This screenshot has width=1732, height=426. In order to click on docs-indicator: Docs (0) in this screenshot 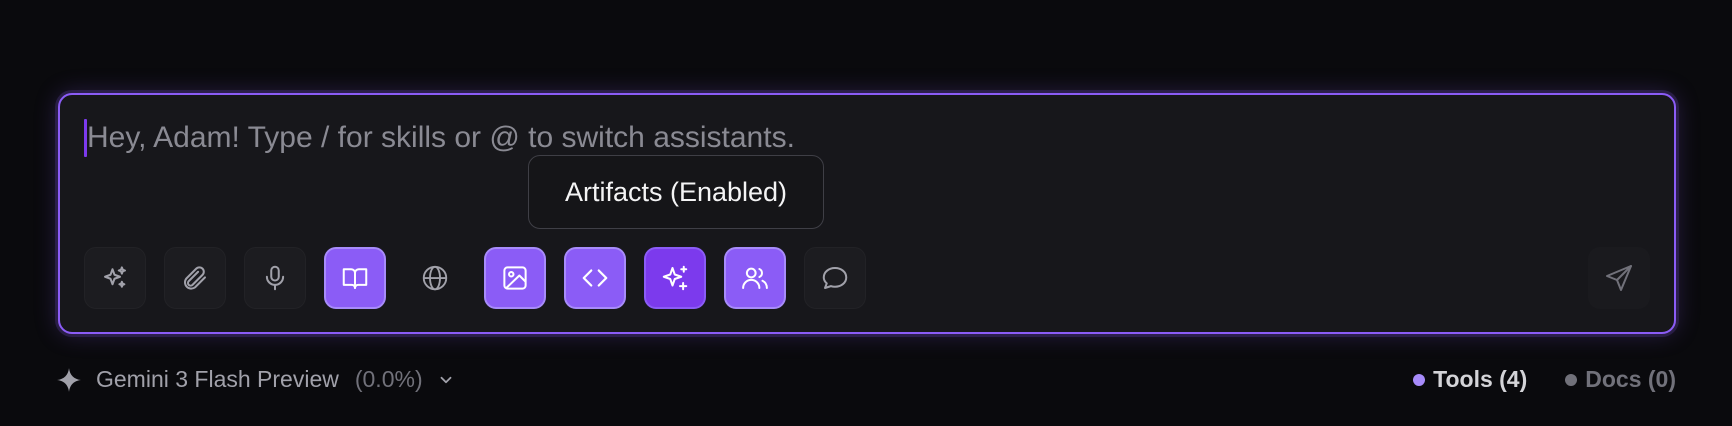, I will do `click(1620, 379)`.